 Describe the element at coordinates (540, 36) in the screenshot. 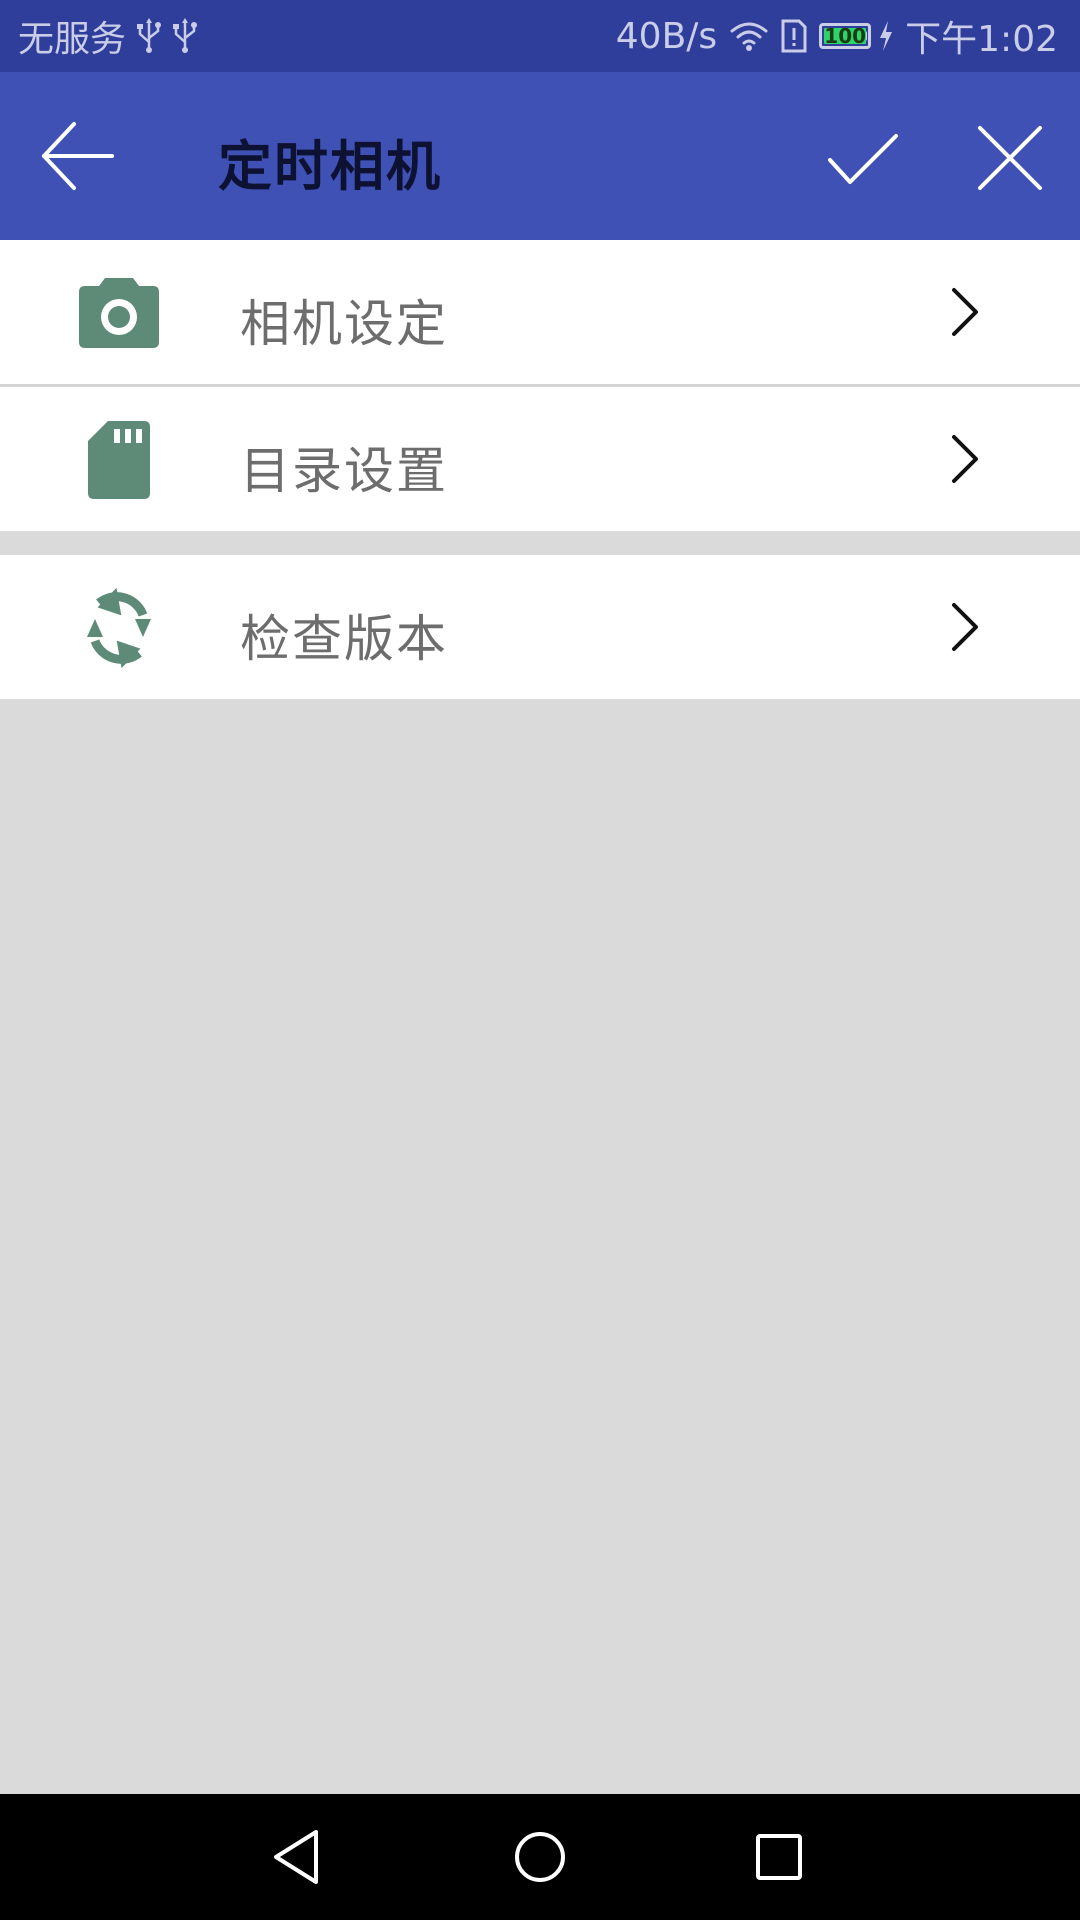

I see `status-bar: 无服务 40B/s 100 下午1:02` at that location.